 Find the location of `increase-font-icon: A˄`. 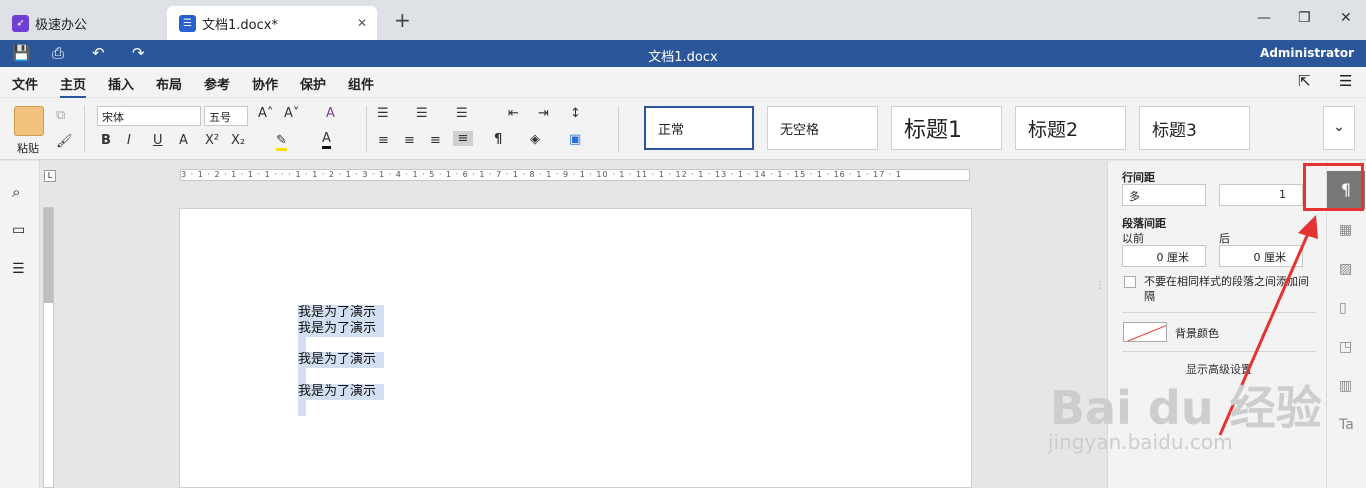

increase-font-icon: A˄ is located at coordinates (265, 113).